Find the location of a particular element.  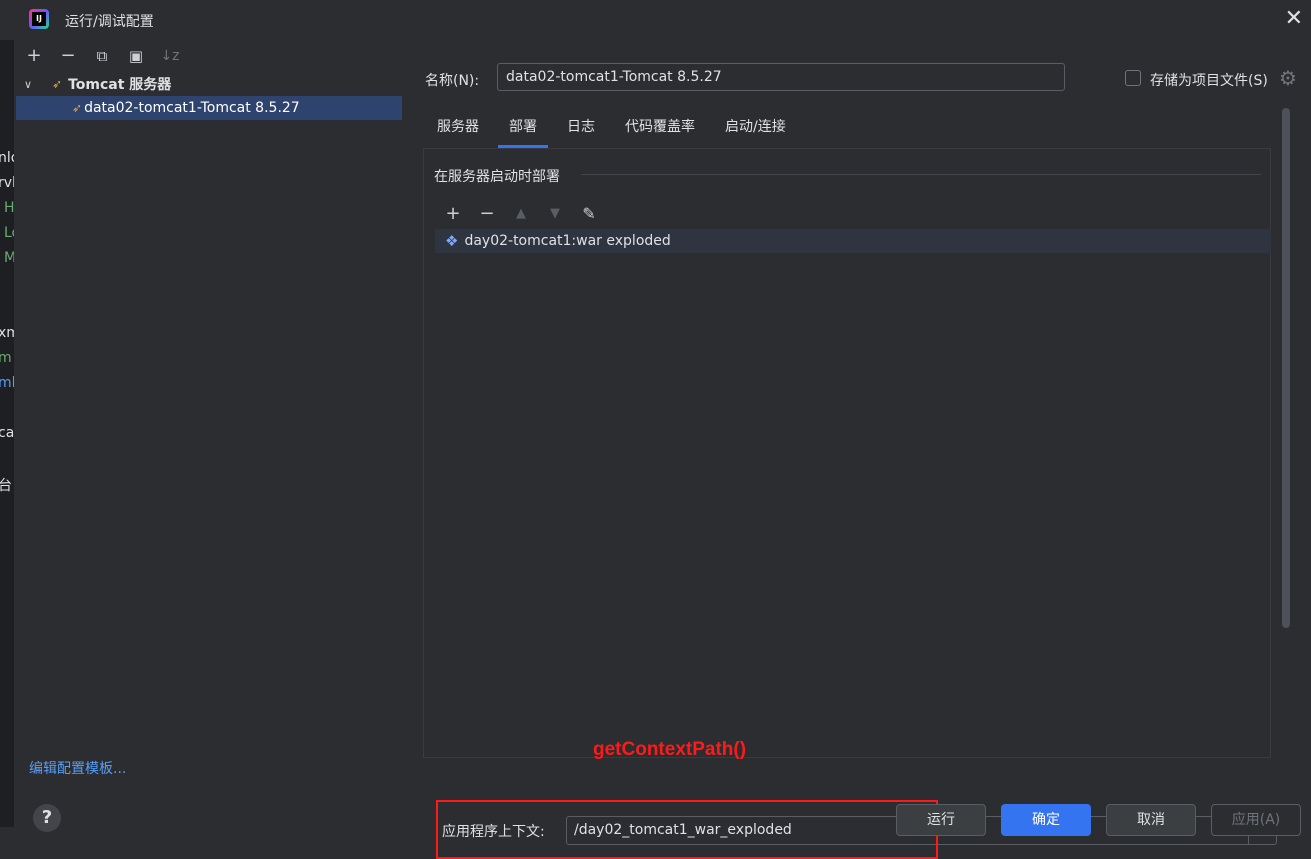

new-folder-icon: ▣ is located at coordinates (136, 56).